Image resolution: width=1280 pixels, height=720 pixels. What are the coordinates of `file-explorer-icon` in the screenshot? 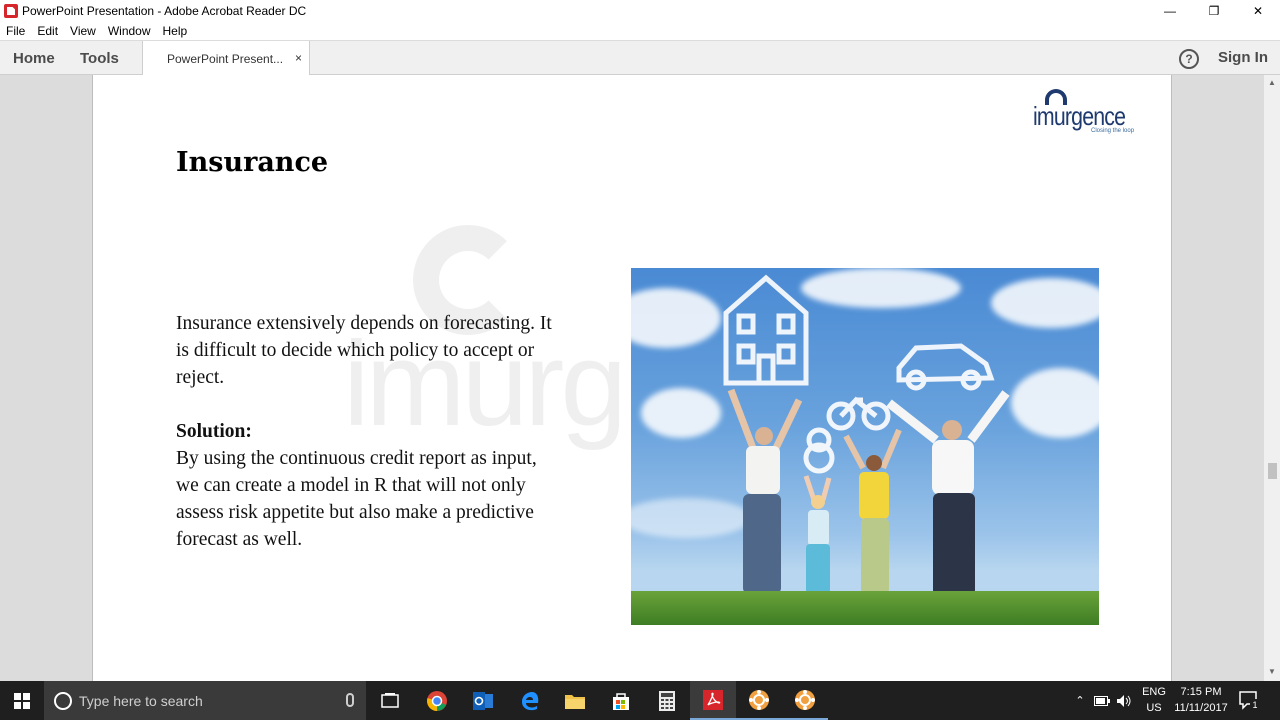 It's located at (575, 700).